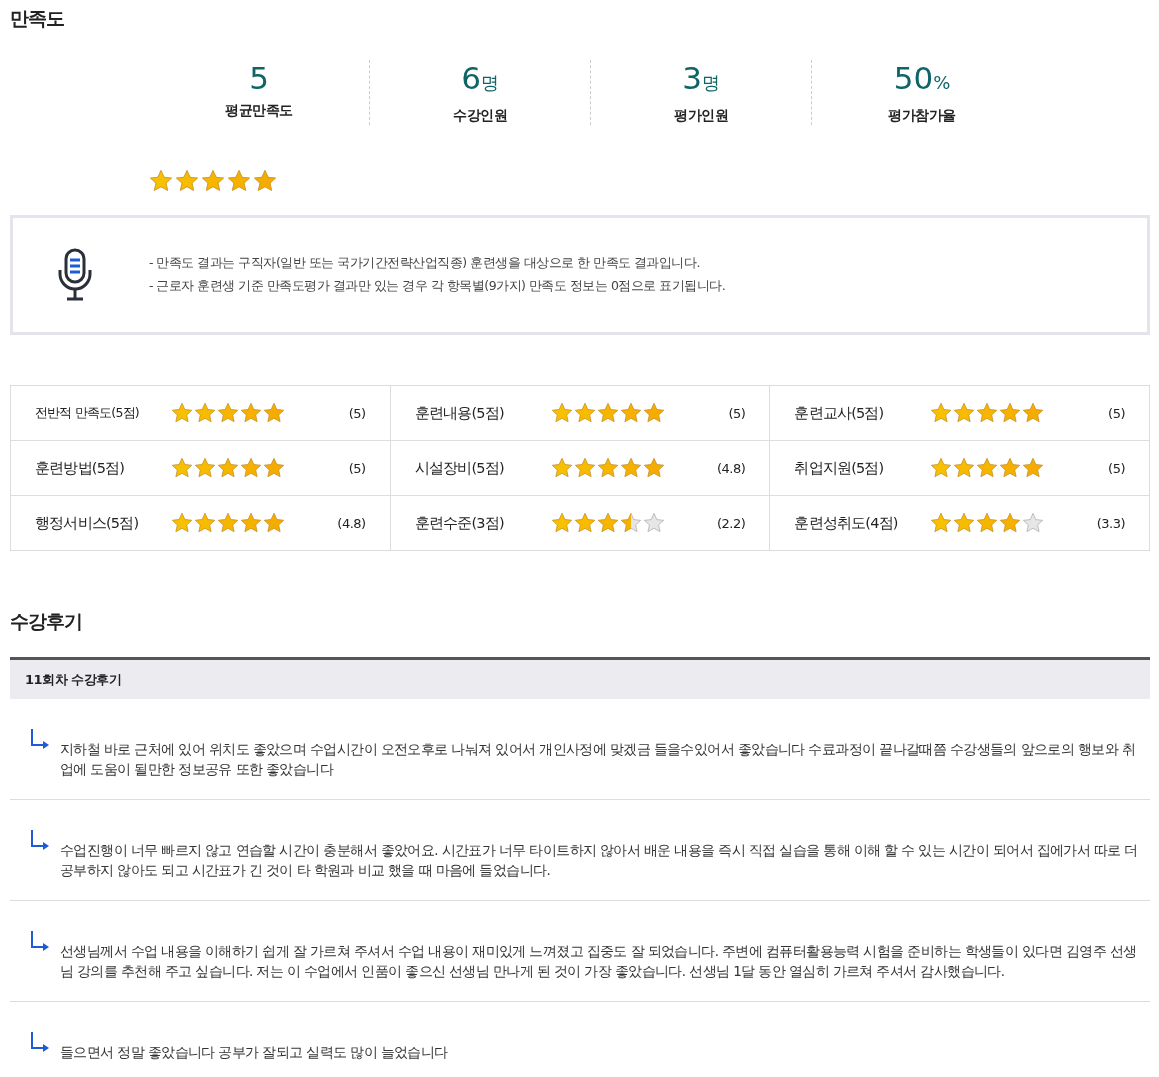 Image resolution: width=1159 pixels, height=1077 pixels. I want to click on rating-label: 취업지원(5점), so click(839, 468).